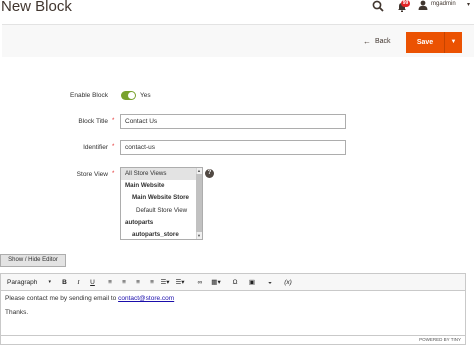 This screenshot has width=474, height=351. Describe the element at coordinates (423, 5) in the screenshot. I see `user-icon` at that location.